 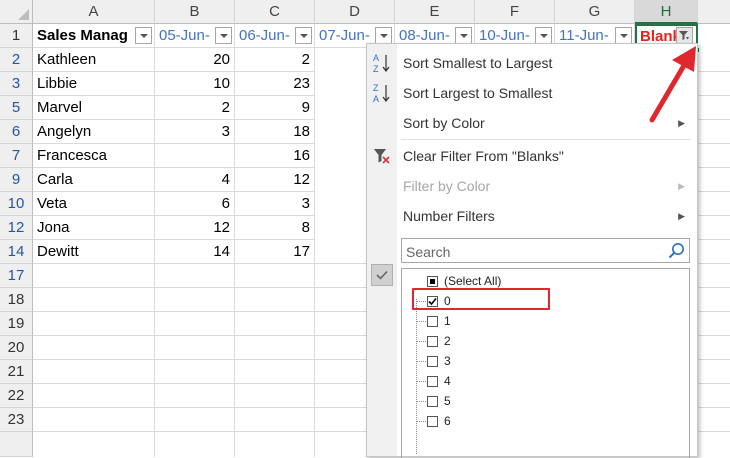 I want to click on sort-descending-label: Sort Largest to Smallest, so click(x=478, y=93).